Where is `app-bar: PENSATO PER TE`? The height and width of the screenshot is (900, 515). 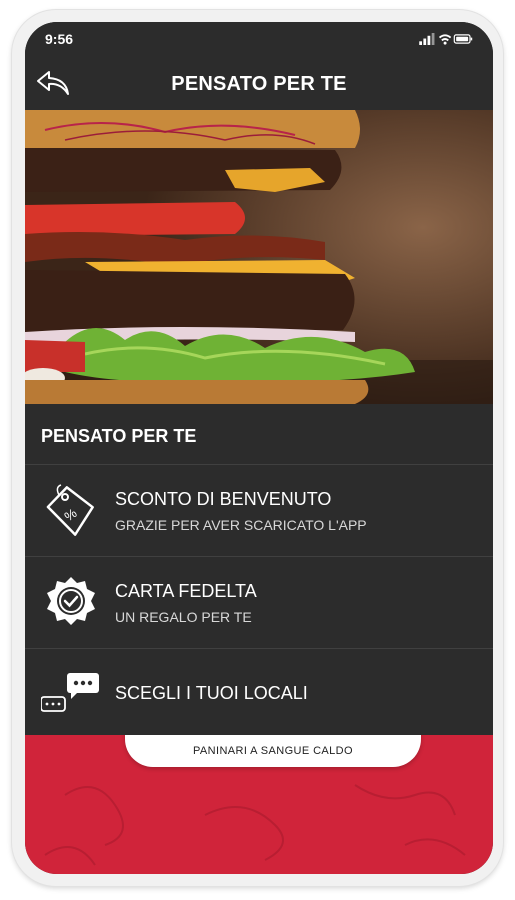 app-bar: PENSATO PER TE is located at coordinates (259, 83).